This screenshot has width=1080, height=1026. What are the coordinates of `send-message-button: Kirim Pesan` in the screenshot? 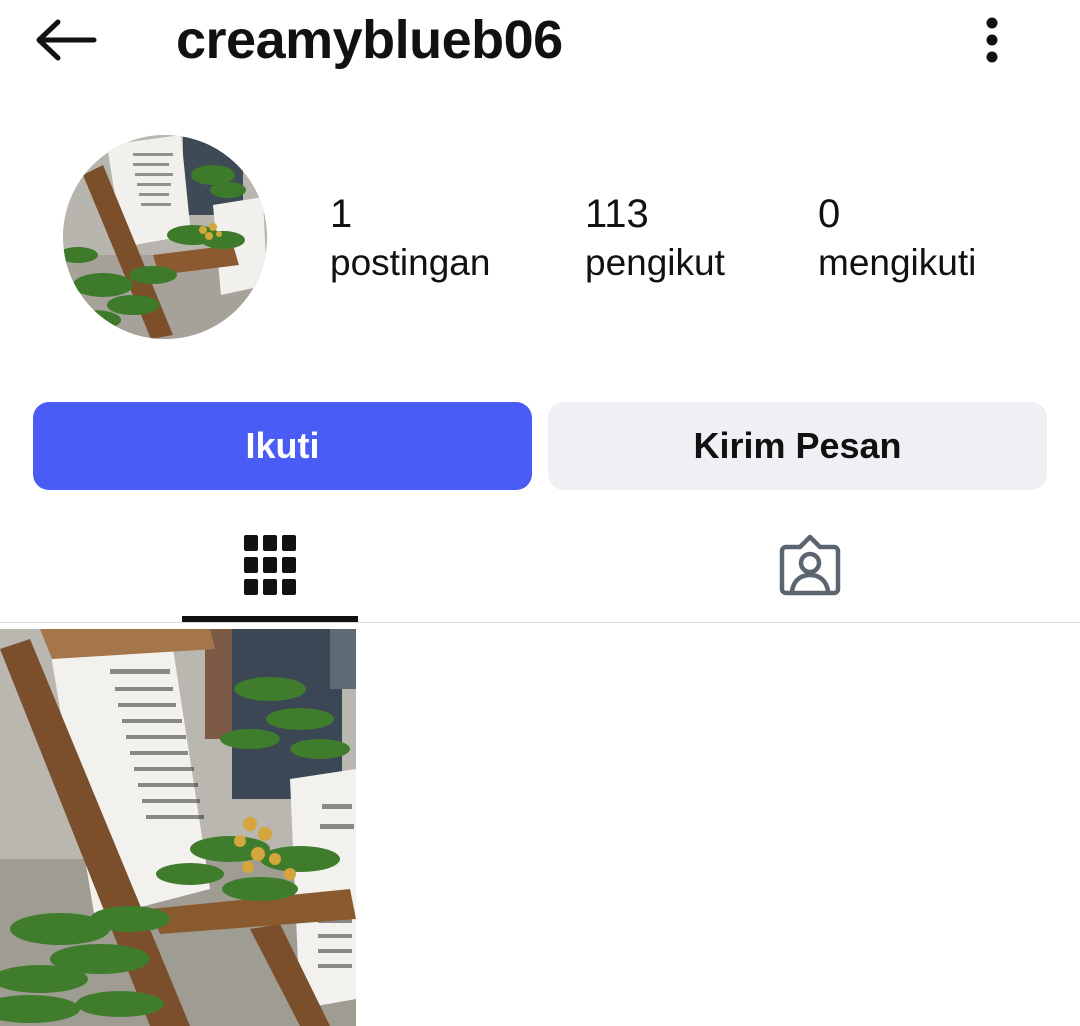 It's located at (797, 446).